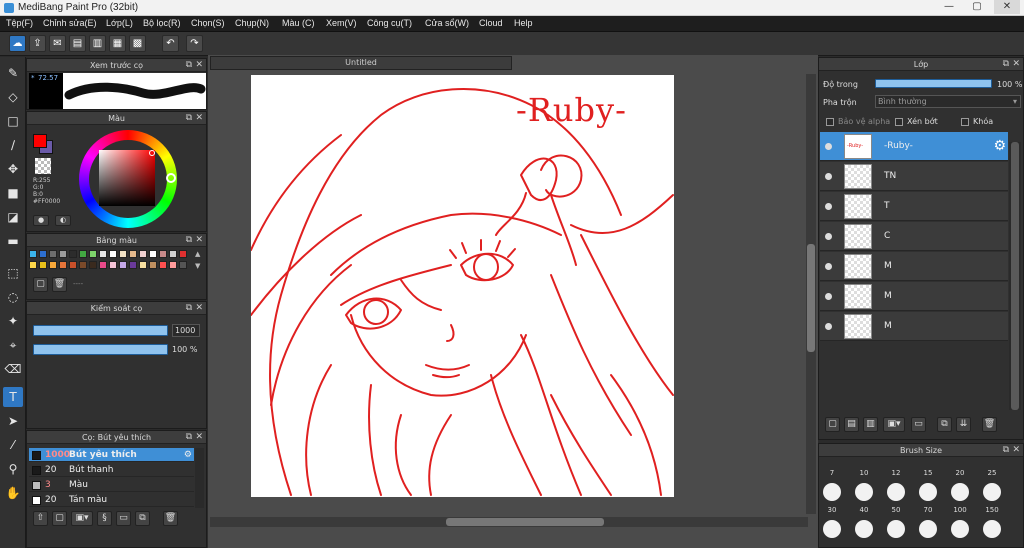 Image resolution: width=1024 pixels, height=548 pixels. Describe the element at coordinates (933, 83) in the screenshot. I see `layer-opacity-slider` at that location.